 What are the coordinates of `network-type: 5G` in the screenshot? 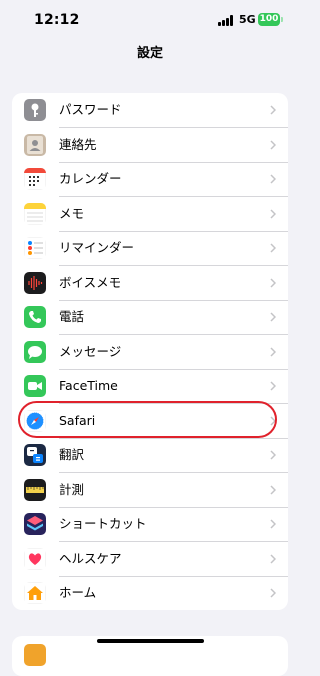 It's located at (247, 19).